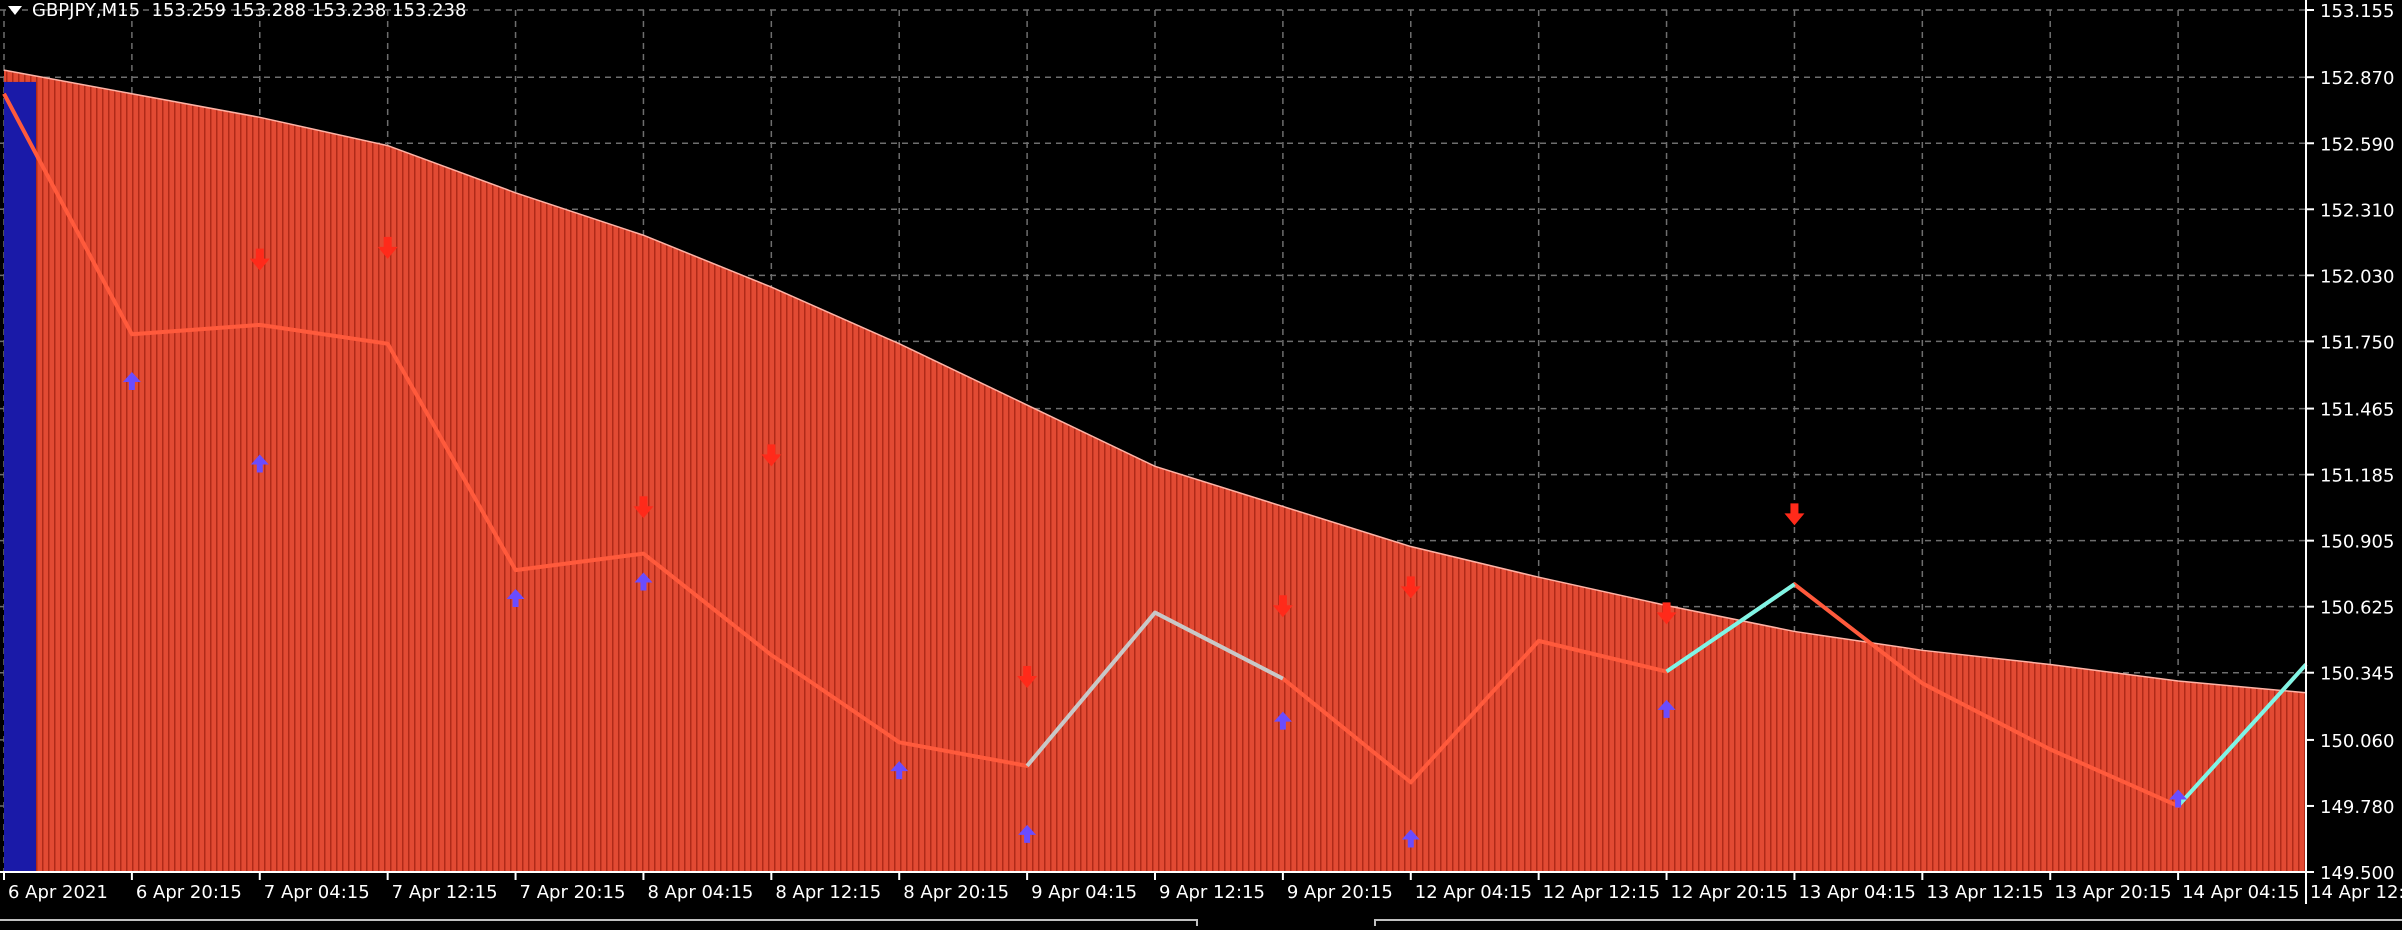  What do you see at coordinates (1729, 892) in the screenshot?
I see `time-tick-label: 12 Apr 20:15` at bounding box center [1729, 892].